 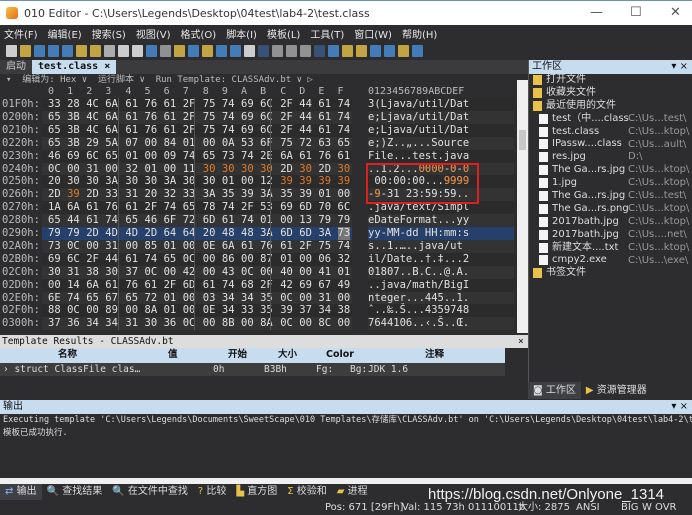 What do you see at coordinates (197, 117) in the screenshot?
I see `hex-bytes: 65 3B 4C 6A 61 76 61 2F 75 74 69 6C 2F 44 61 74` at bounding box center [197, 117].